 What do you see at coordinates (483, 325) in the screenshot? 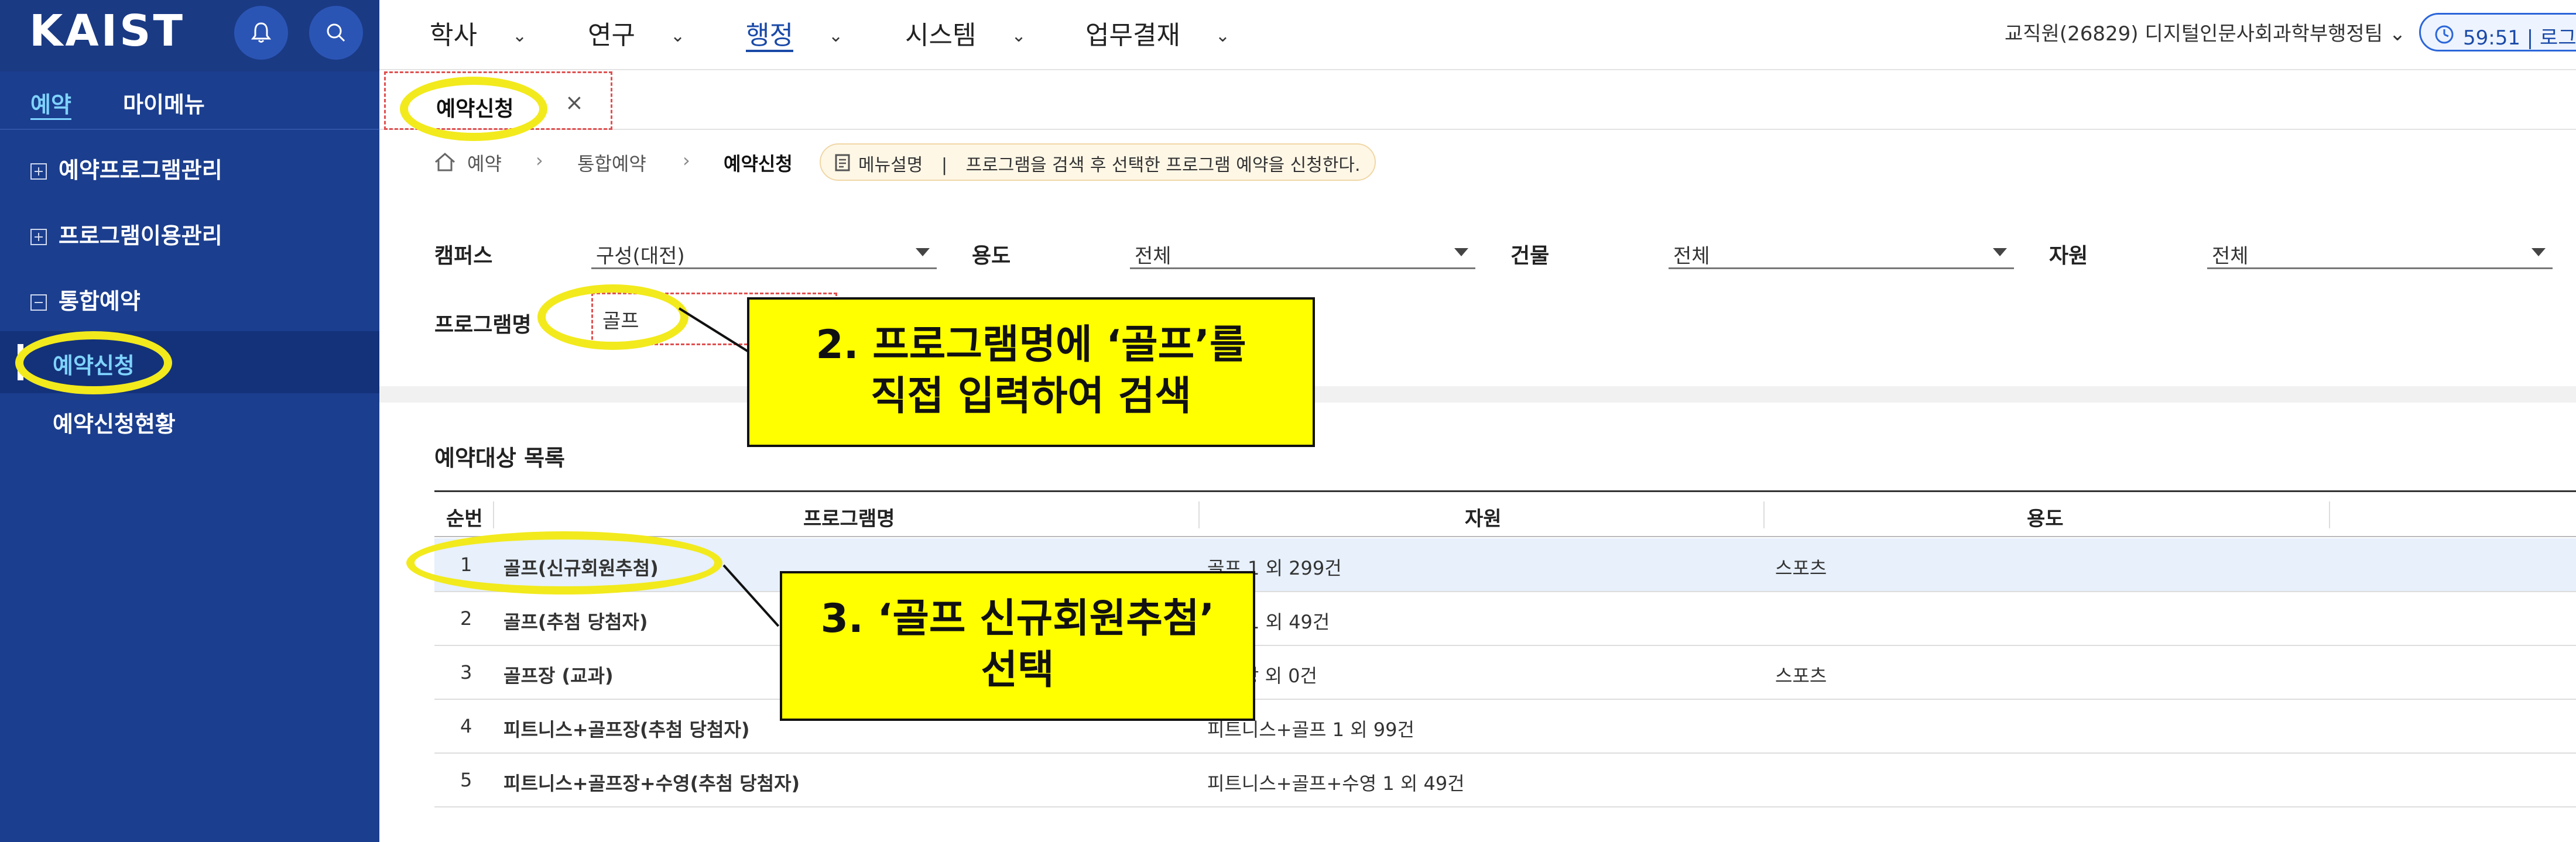
I see `program-name-label: 프로그램명` at bounding box center [483, 325].